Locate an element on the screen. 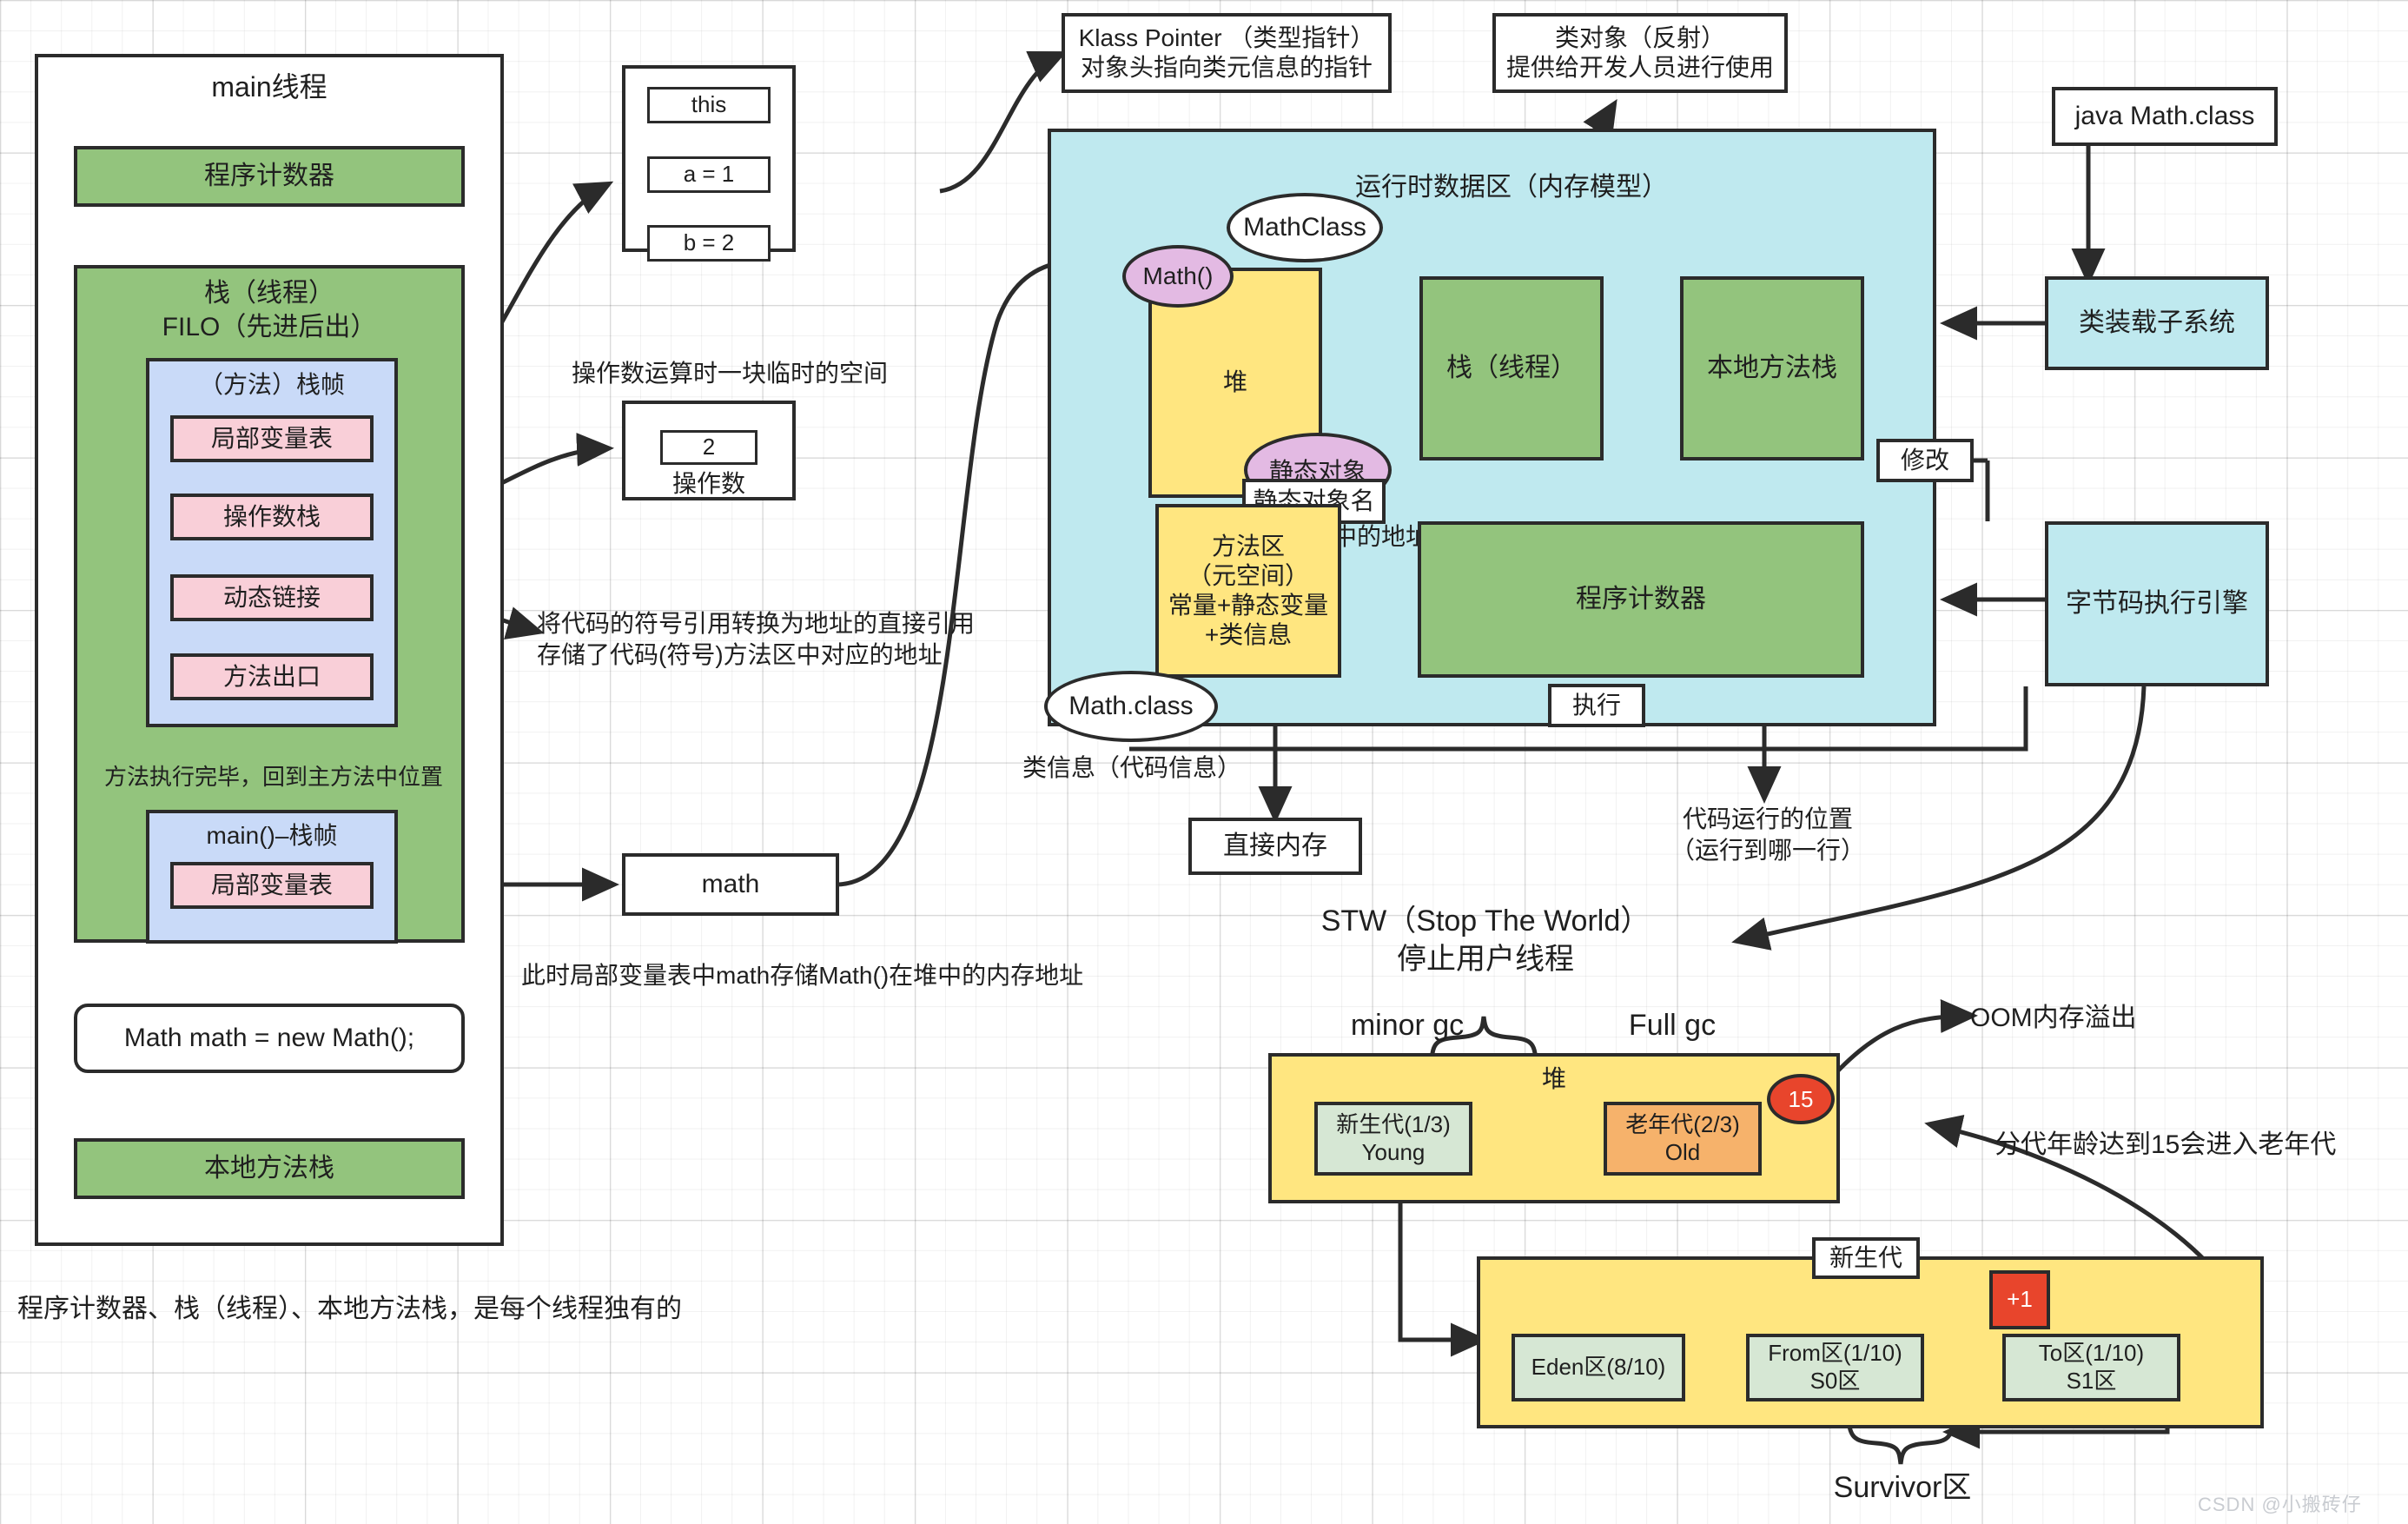  age-plus-one-badge: +1 is located at coordinates (2020, 1299).